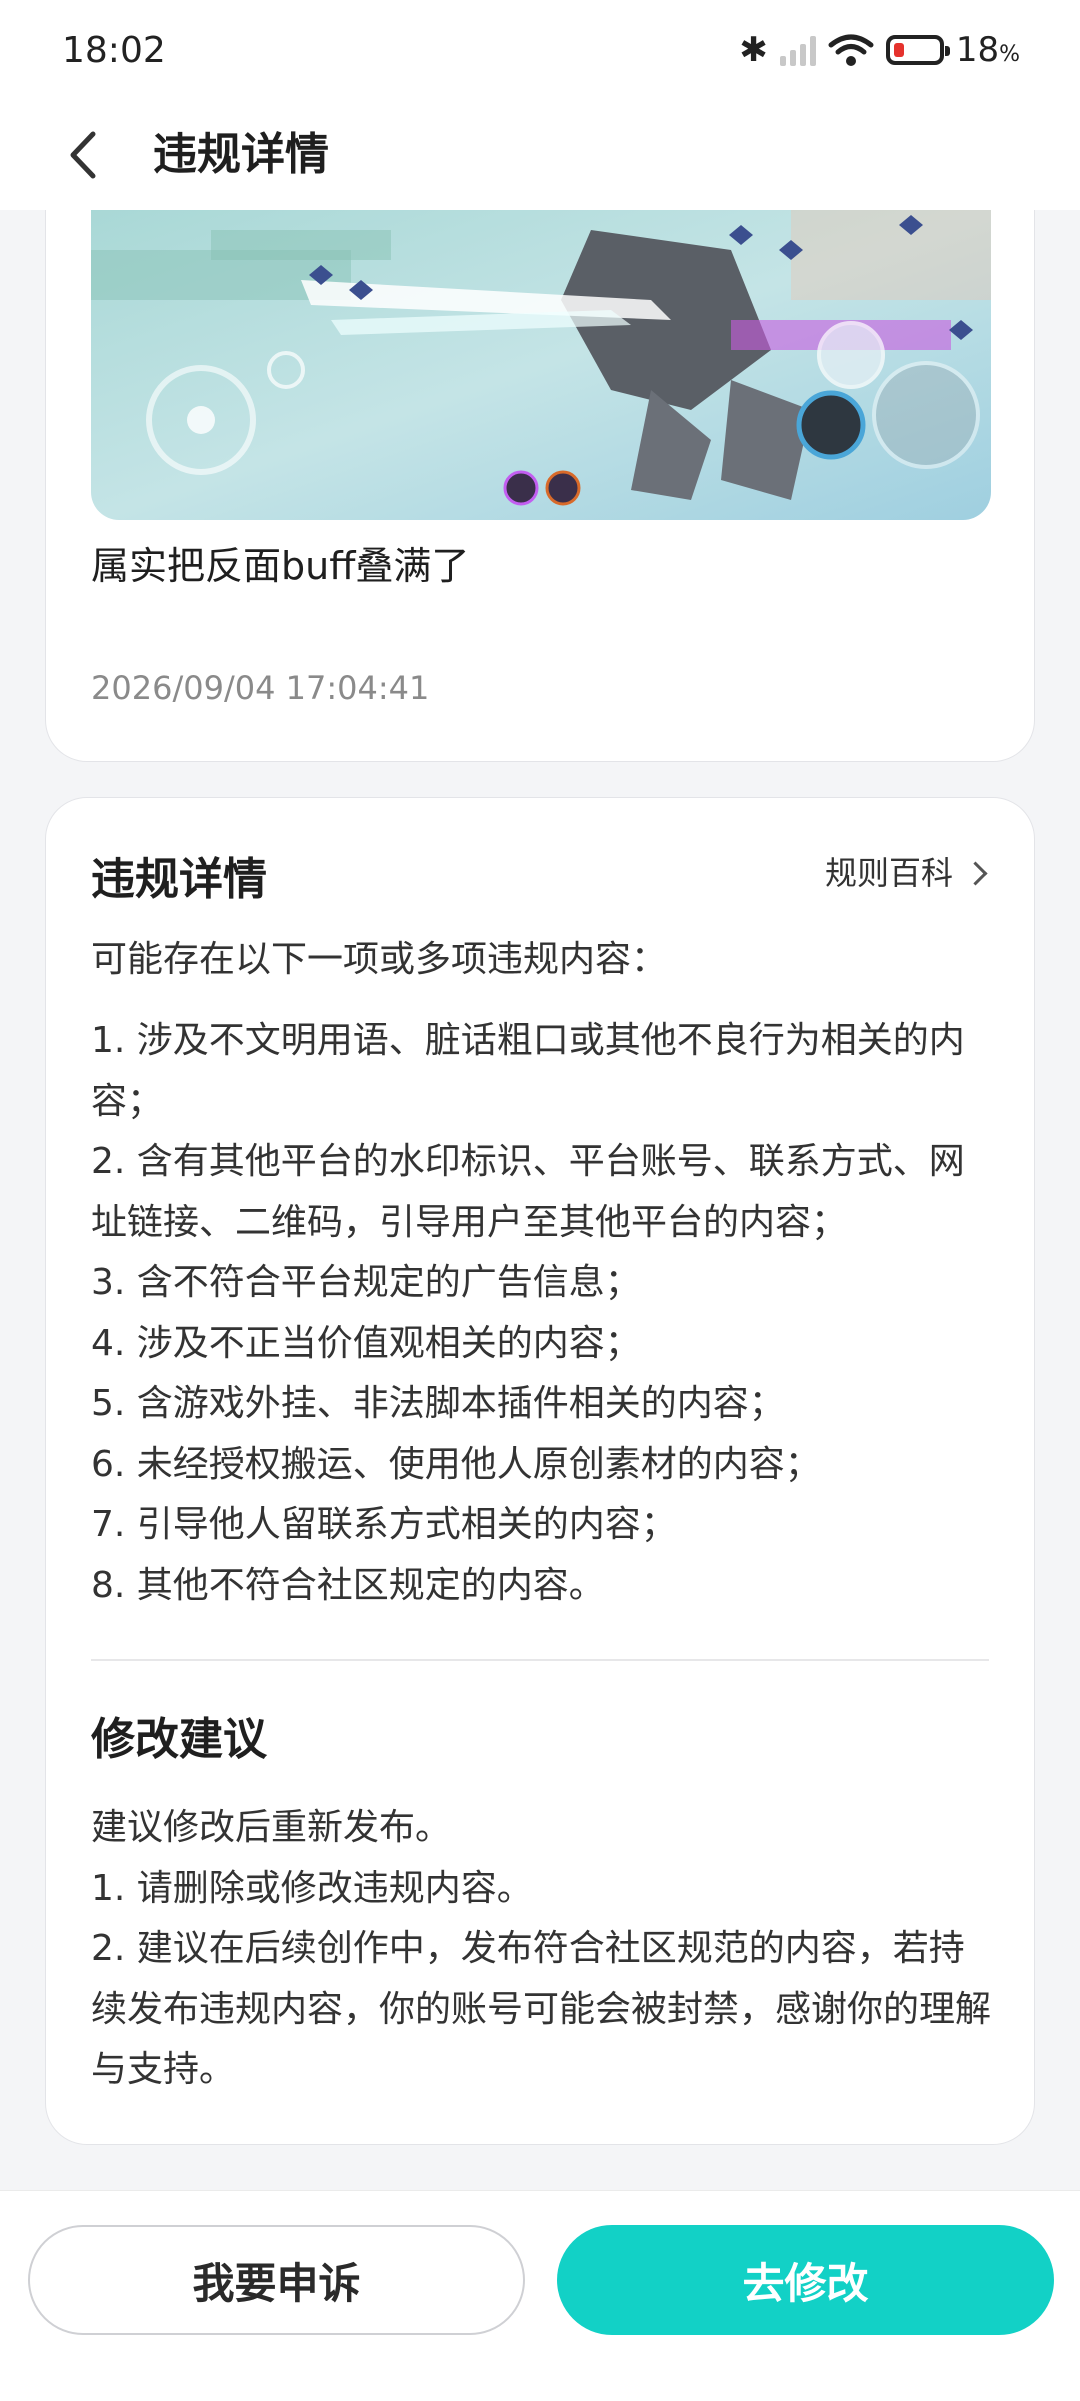  Describe the element at coordinates (260, 688) in the screenshot. I see `post-timestamp: 2026/09/04 17:04:41` at that location.